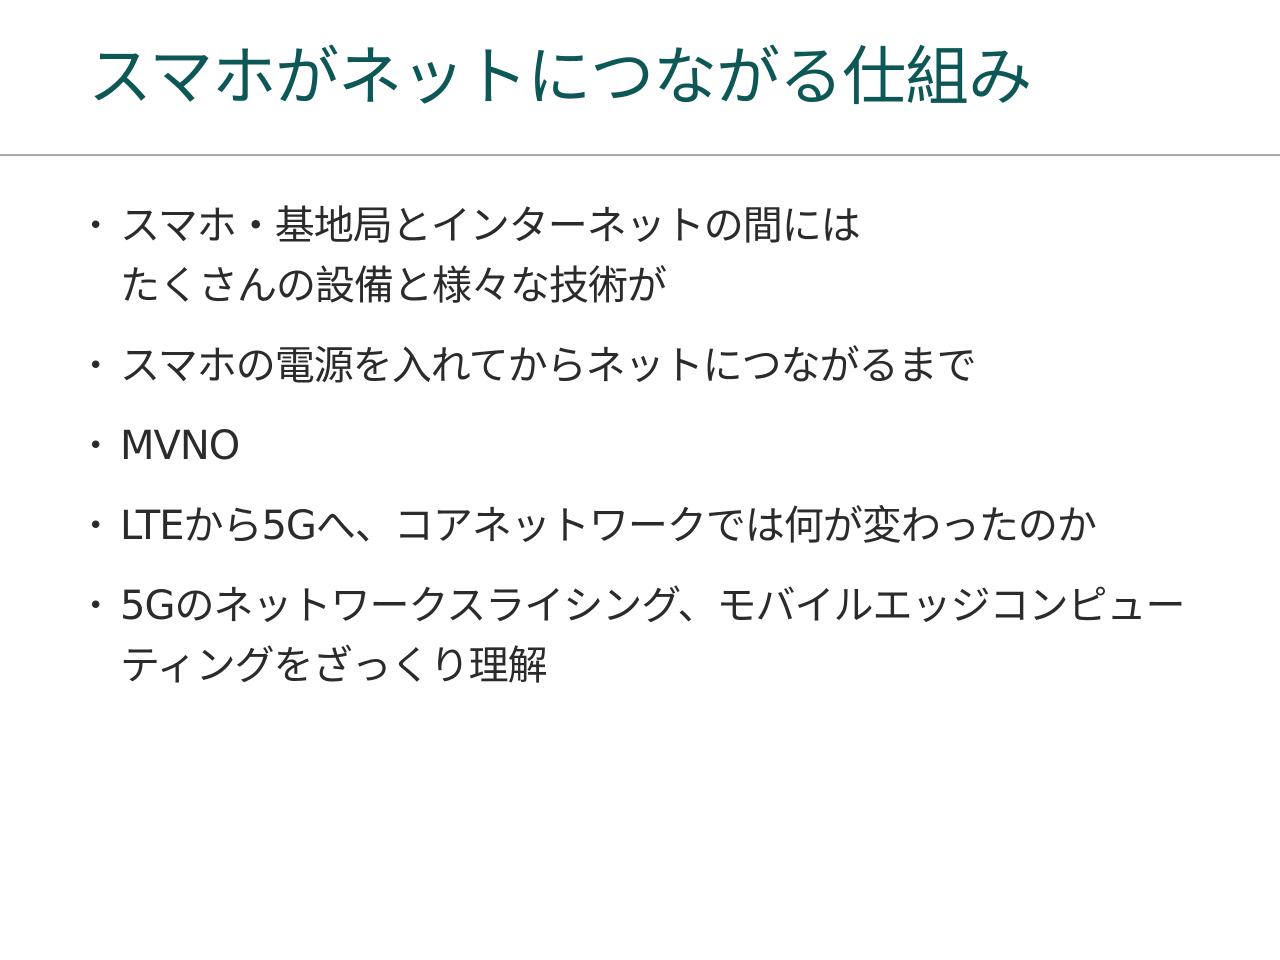 Image resolution: width=1280 pixels, height=960 pixels. I want to click on title-divider, so click(640, 155).